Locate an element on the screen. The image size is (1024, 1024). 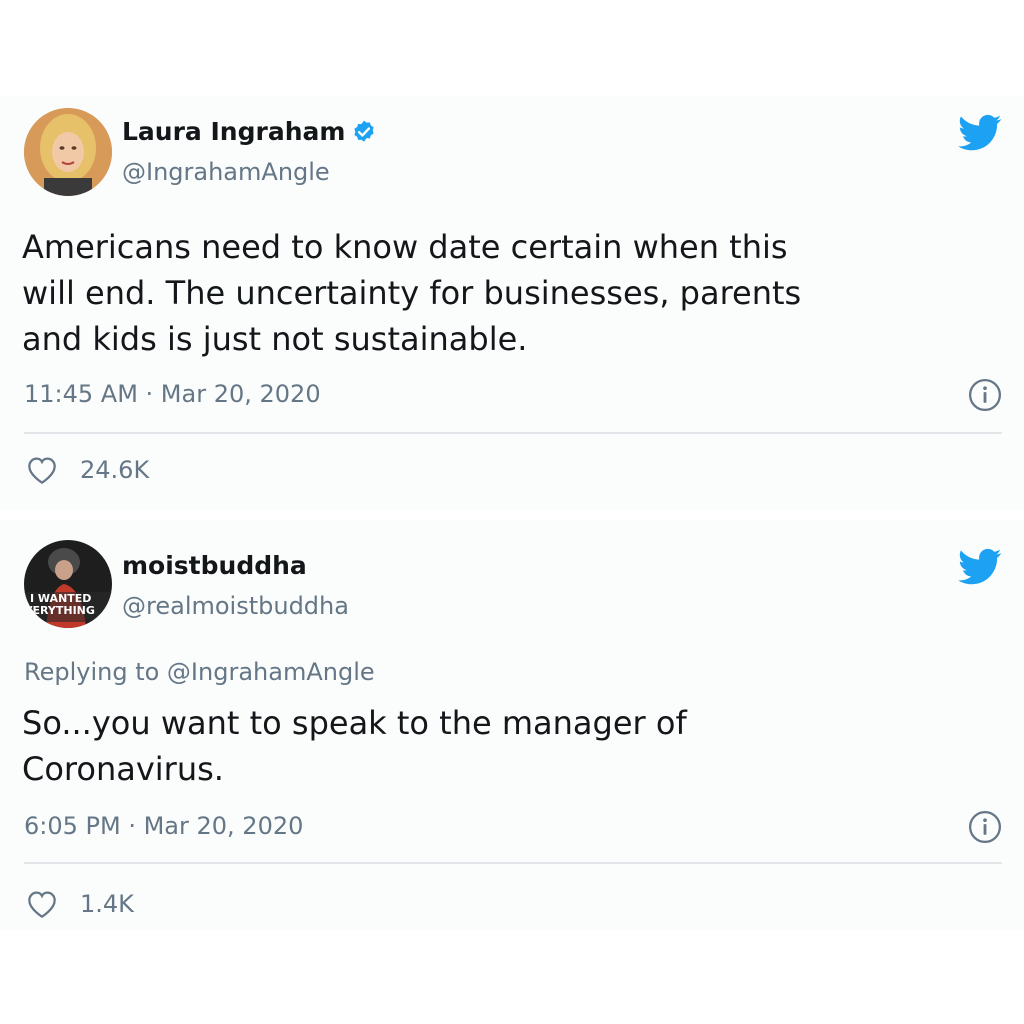
like-button: 1.4K is located at coordinates (80, 904).